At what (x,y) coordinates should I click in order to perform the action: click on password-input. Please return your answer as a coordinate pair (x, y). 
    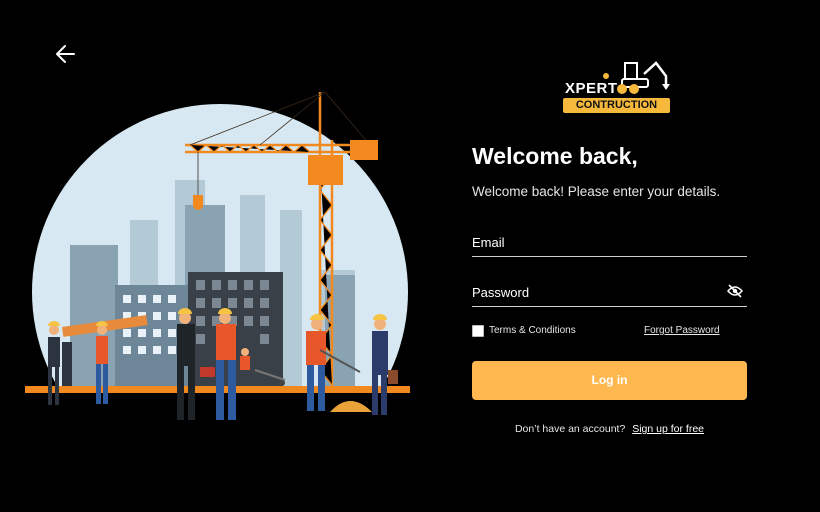
    Looking at the image, I should click on (597, 294).